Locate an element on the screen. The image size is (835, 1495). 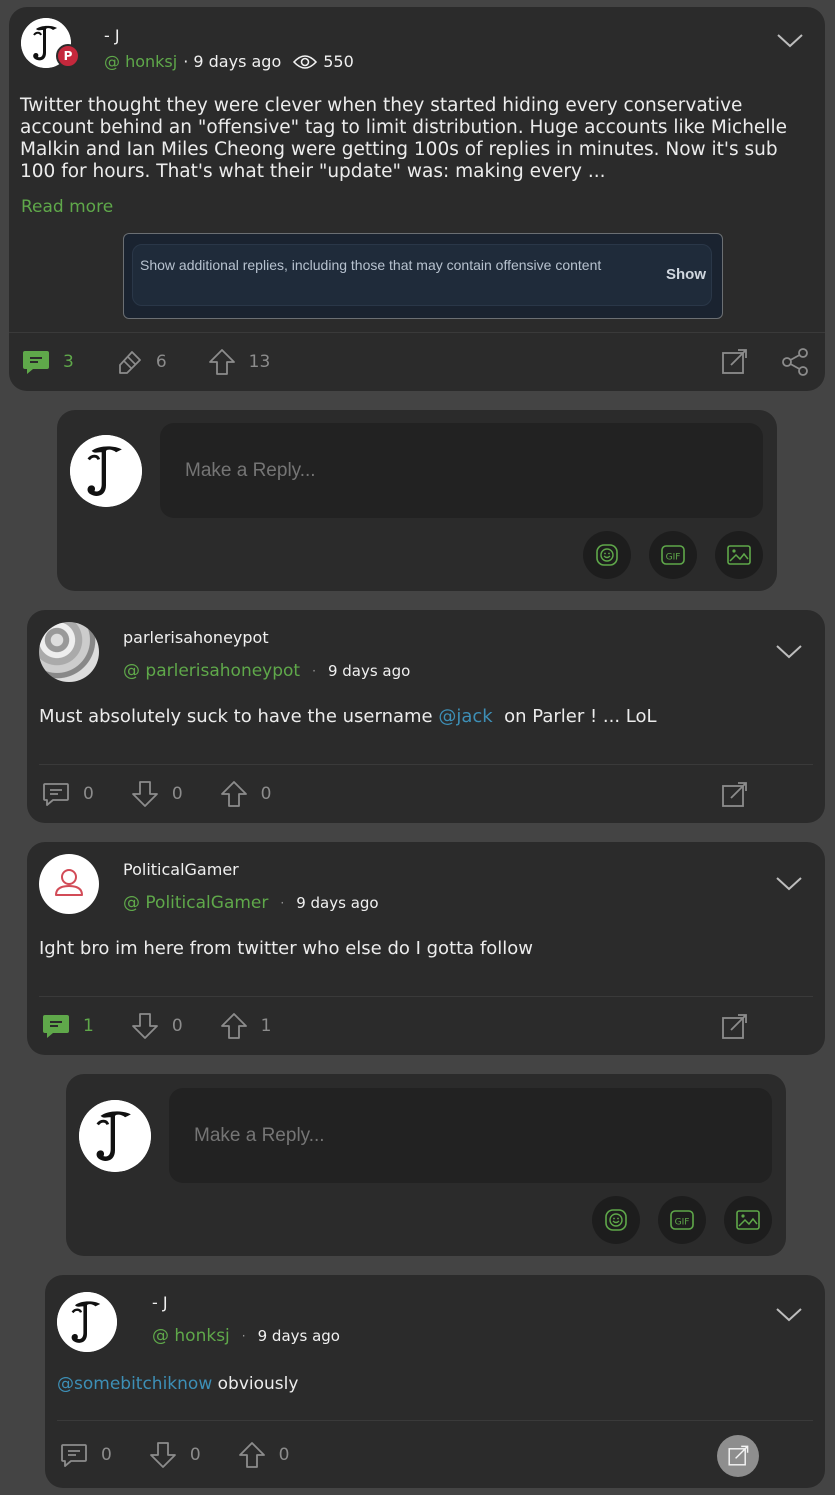
reply-composer is located at coordinates (426, 1165).